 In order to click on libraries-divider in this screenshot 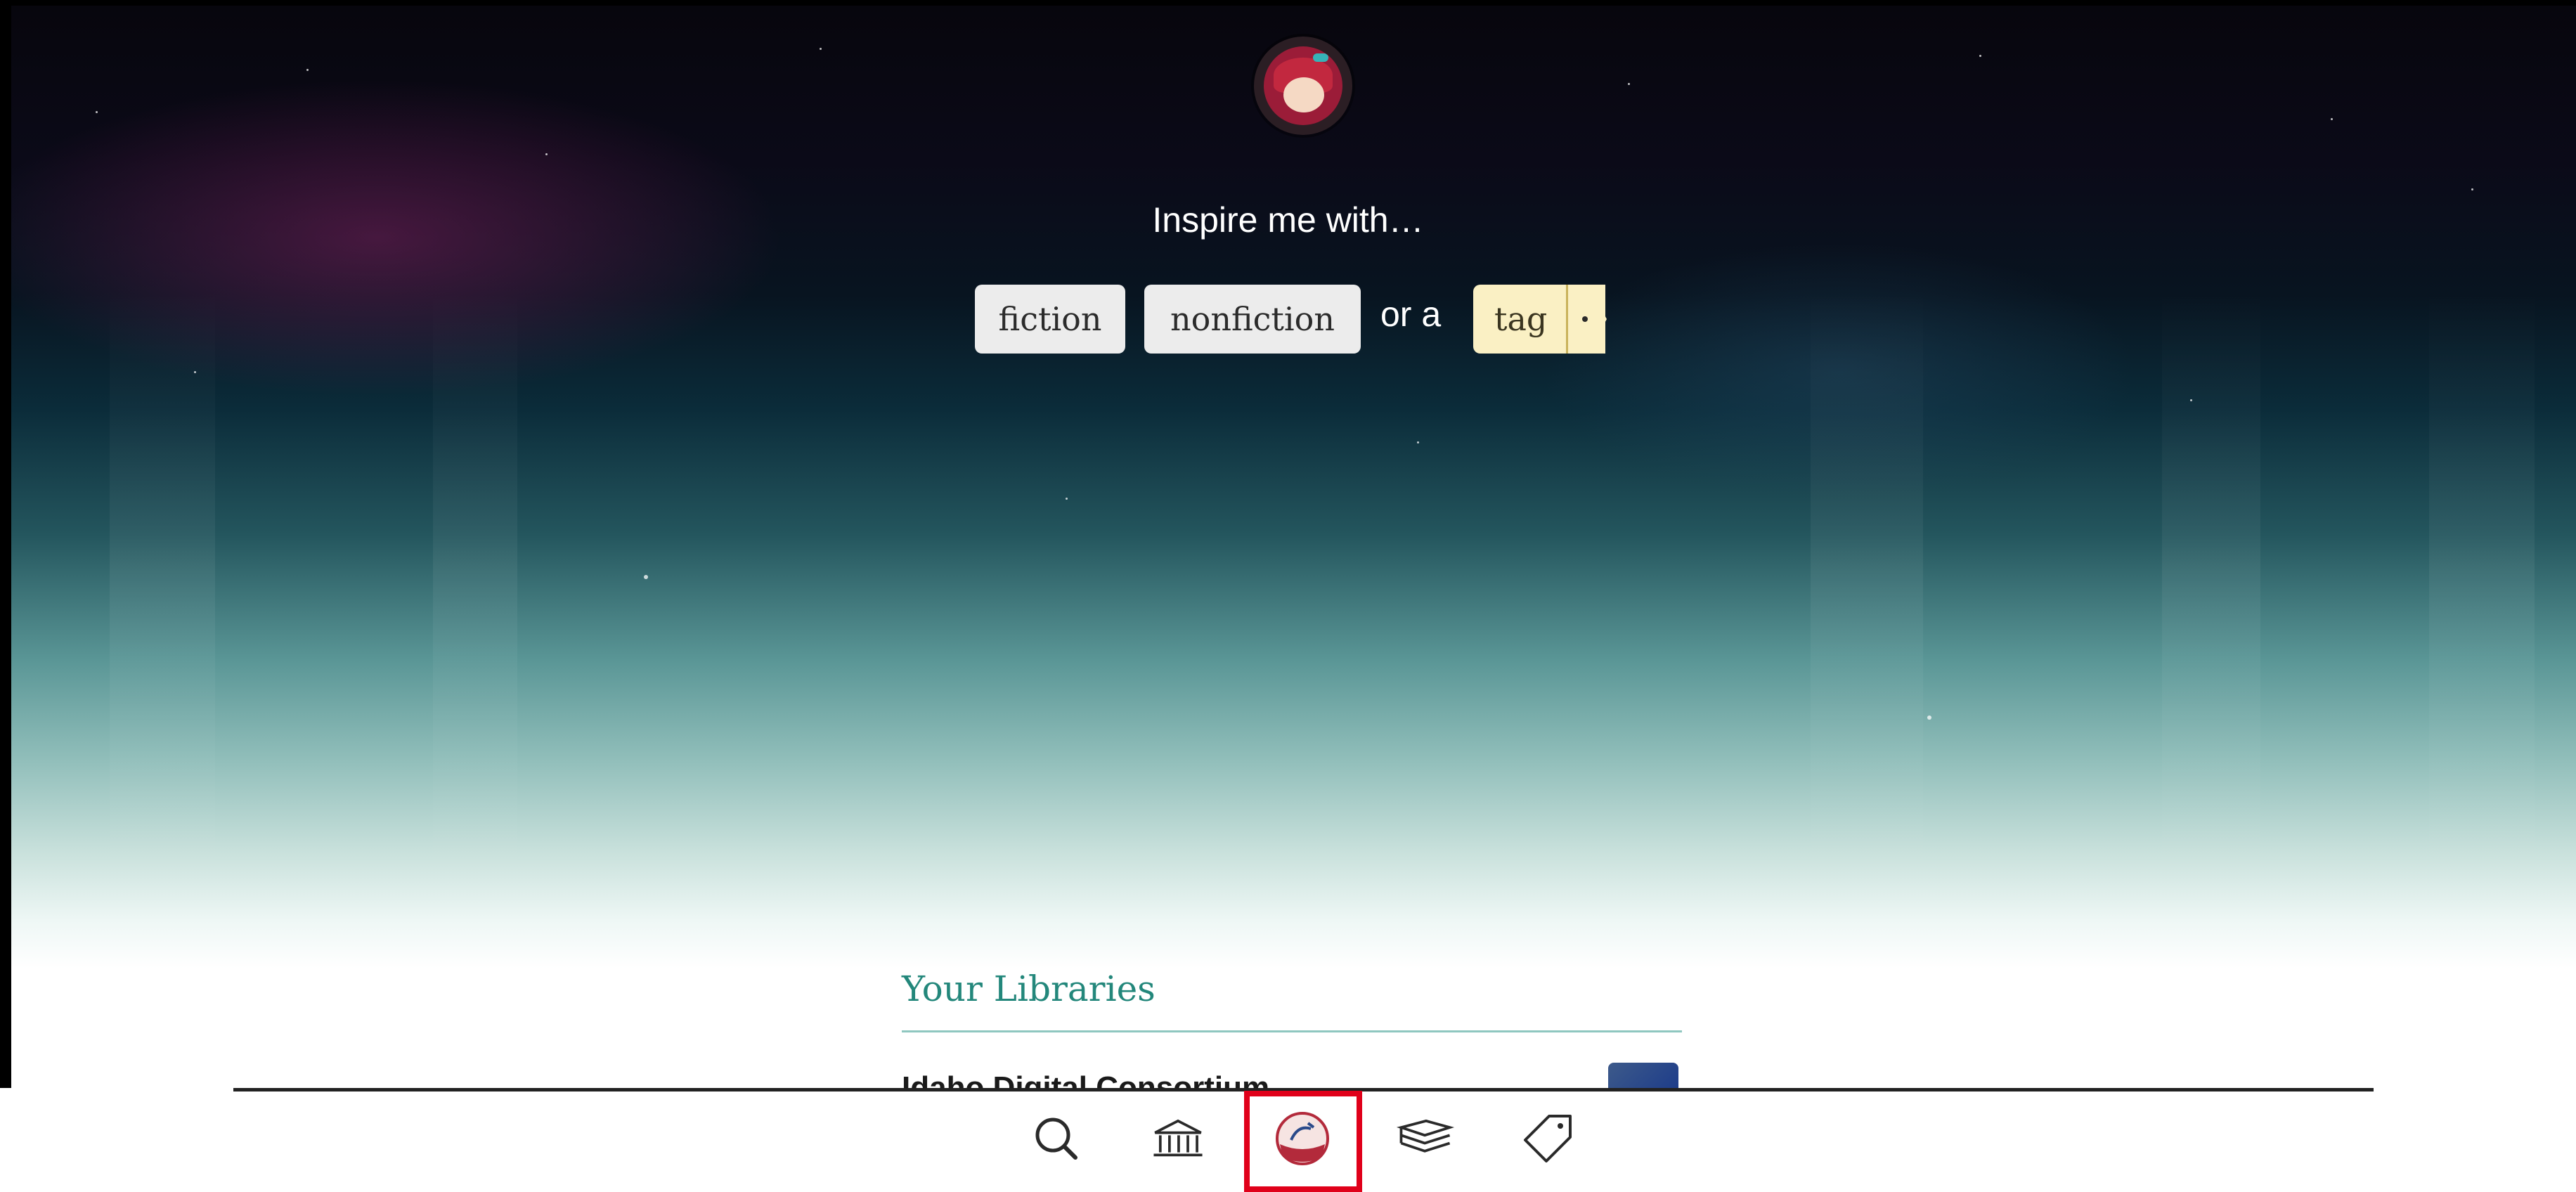, I will do `click(1292, 1031)`.